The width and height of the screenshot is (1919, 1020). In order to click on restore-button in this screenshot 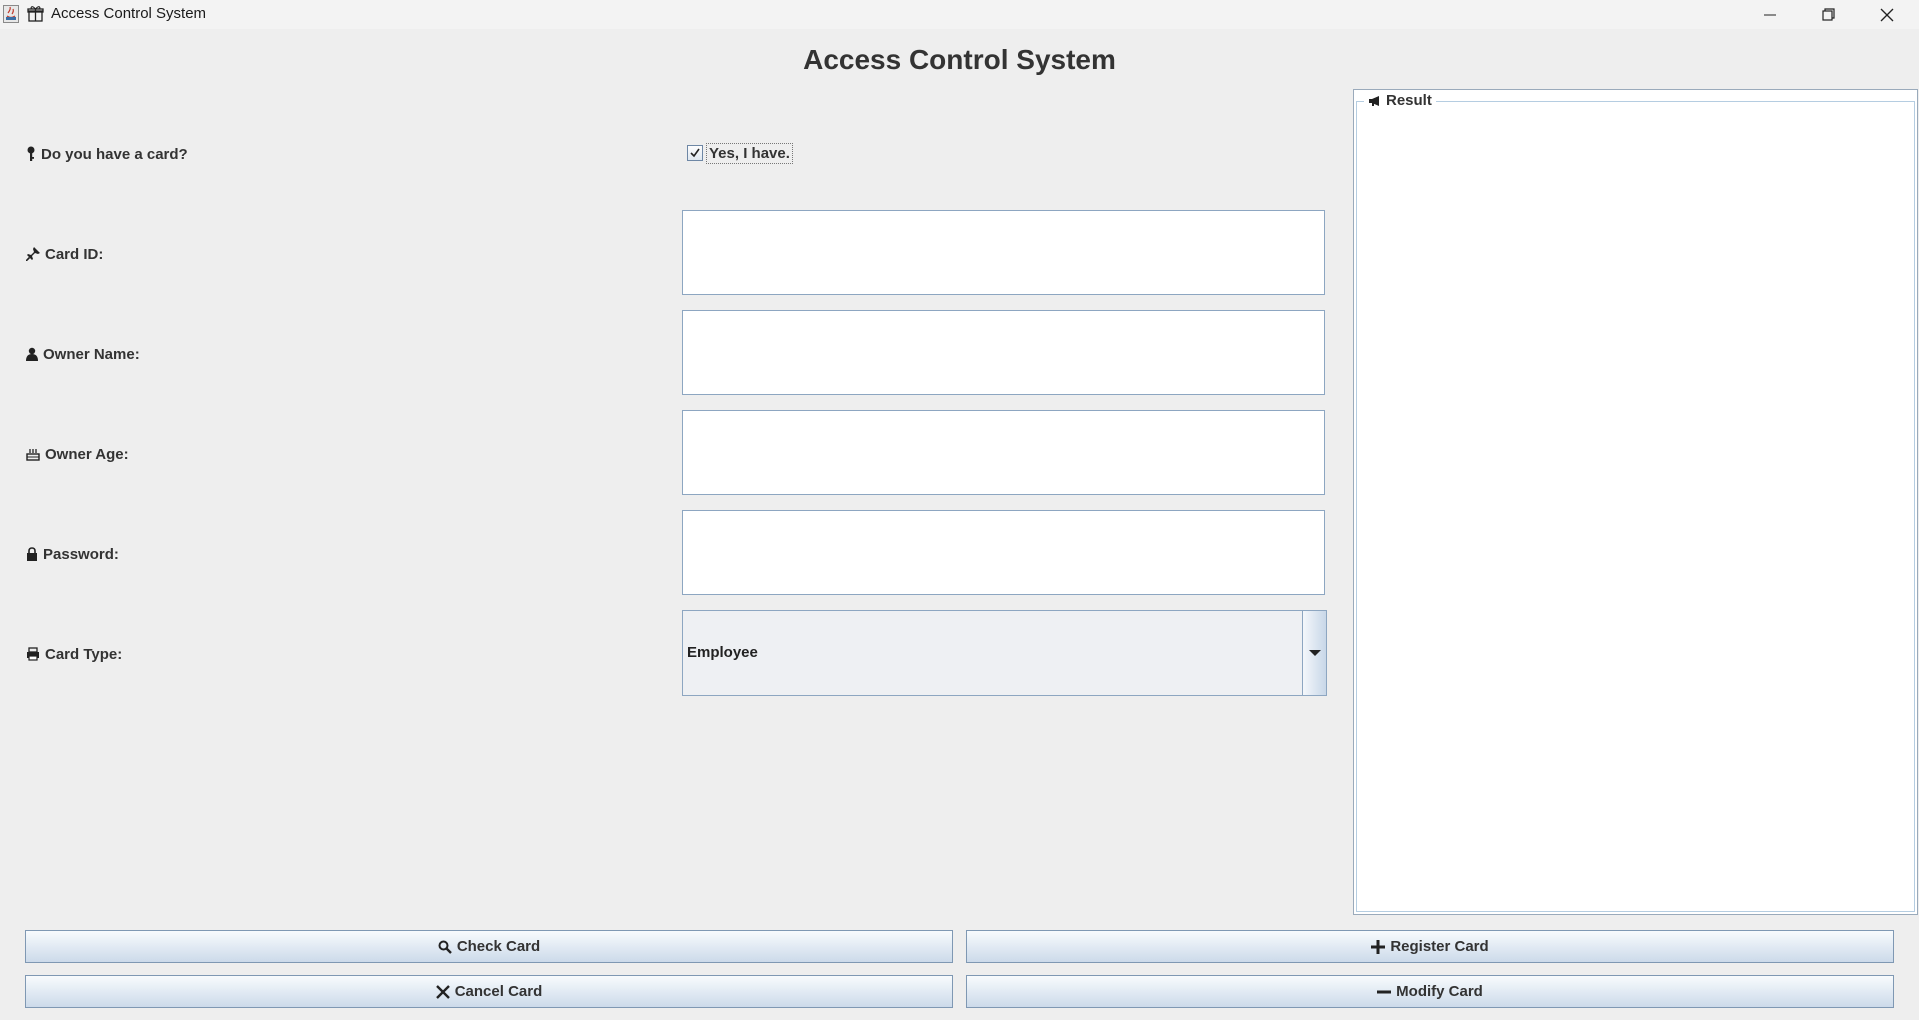, I will do `click(1828, 14)`.